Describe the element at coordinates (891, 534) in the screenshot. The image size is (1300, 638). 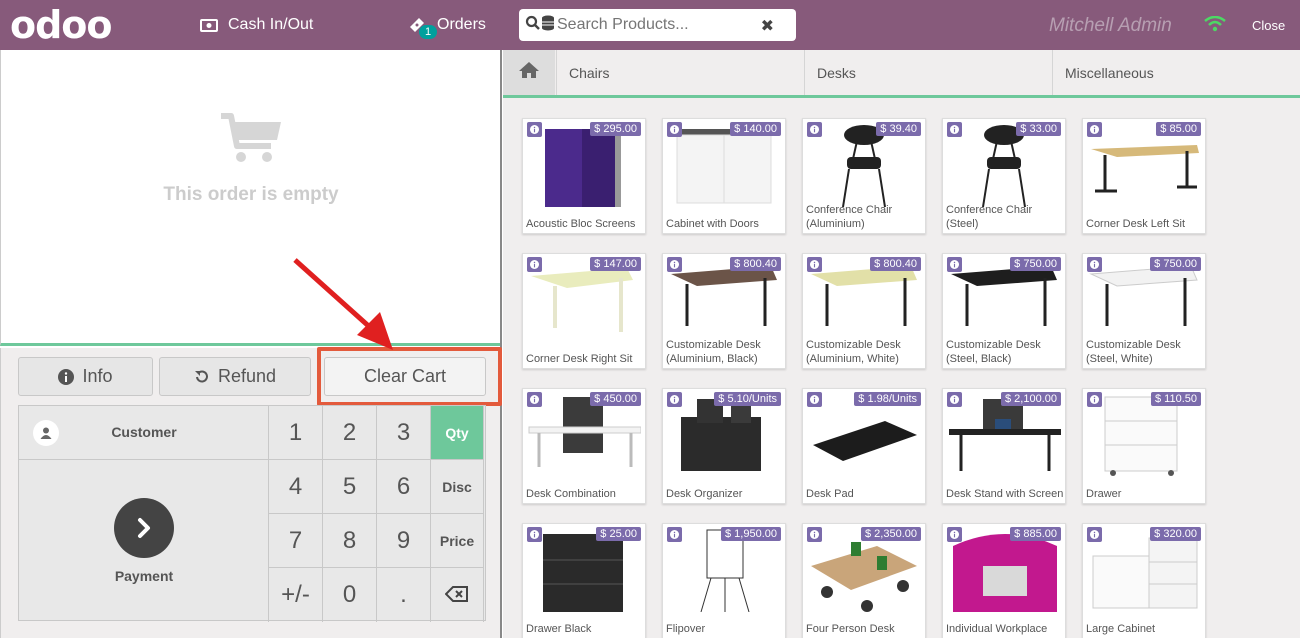
I see `product-price: $ 2,350.00` at that location.